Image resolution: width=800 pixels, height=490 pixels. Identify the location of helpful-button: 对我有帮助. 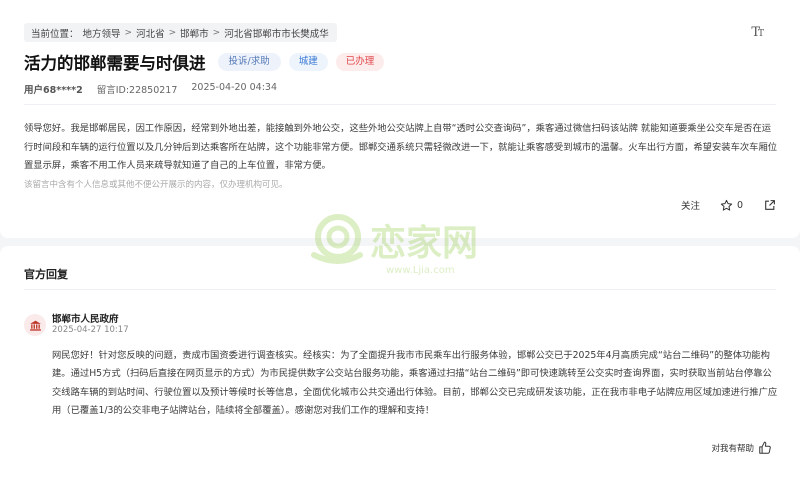
(741, 448).